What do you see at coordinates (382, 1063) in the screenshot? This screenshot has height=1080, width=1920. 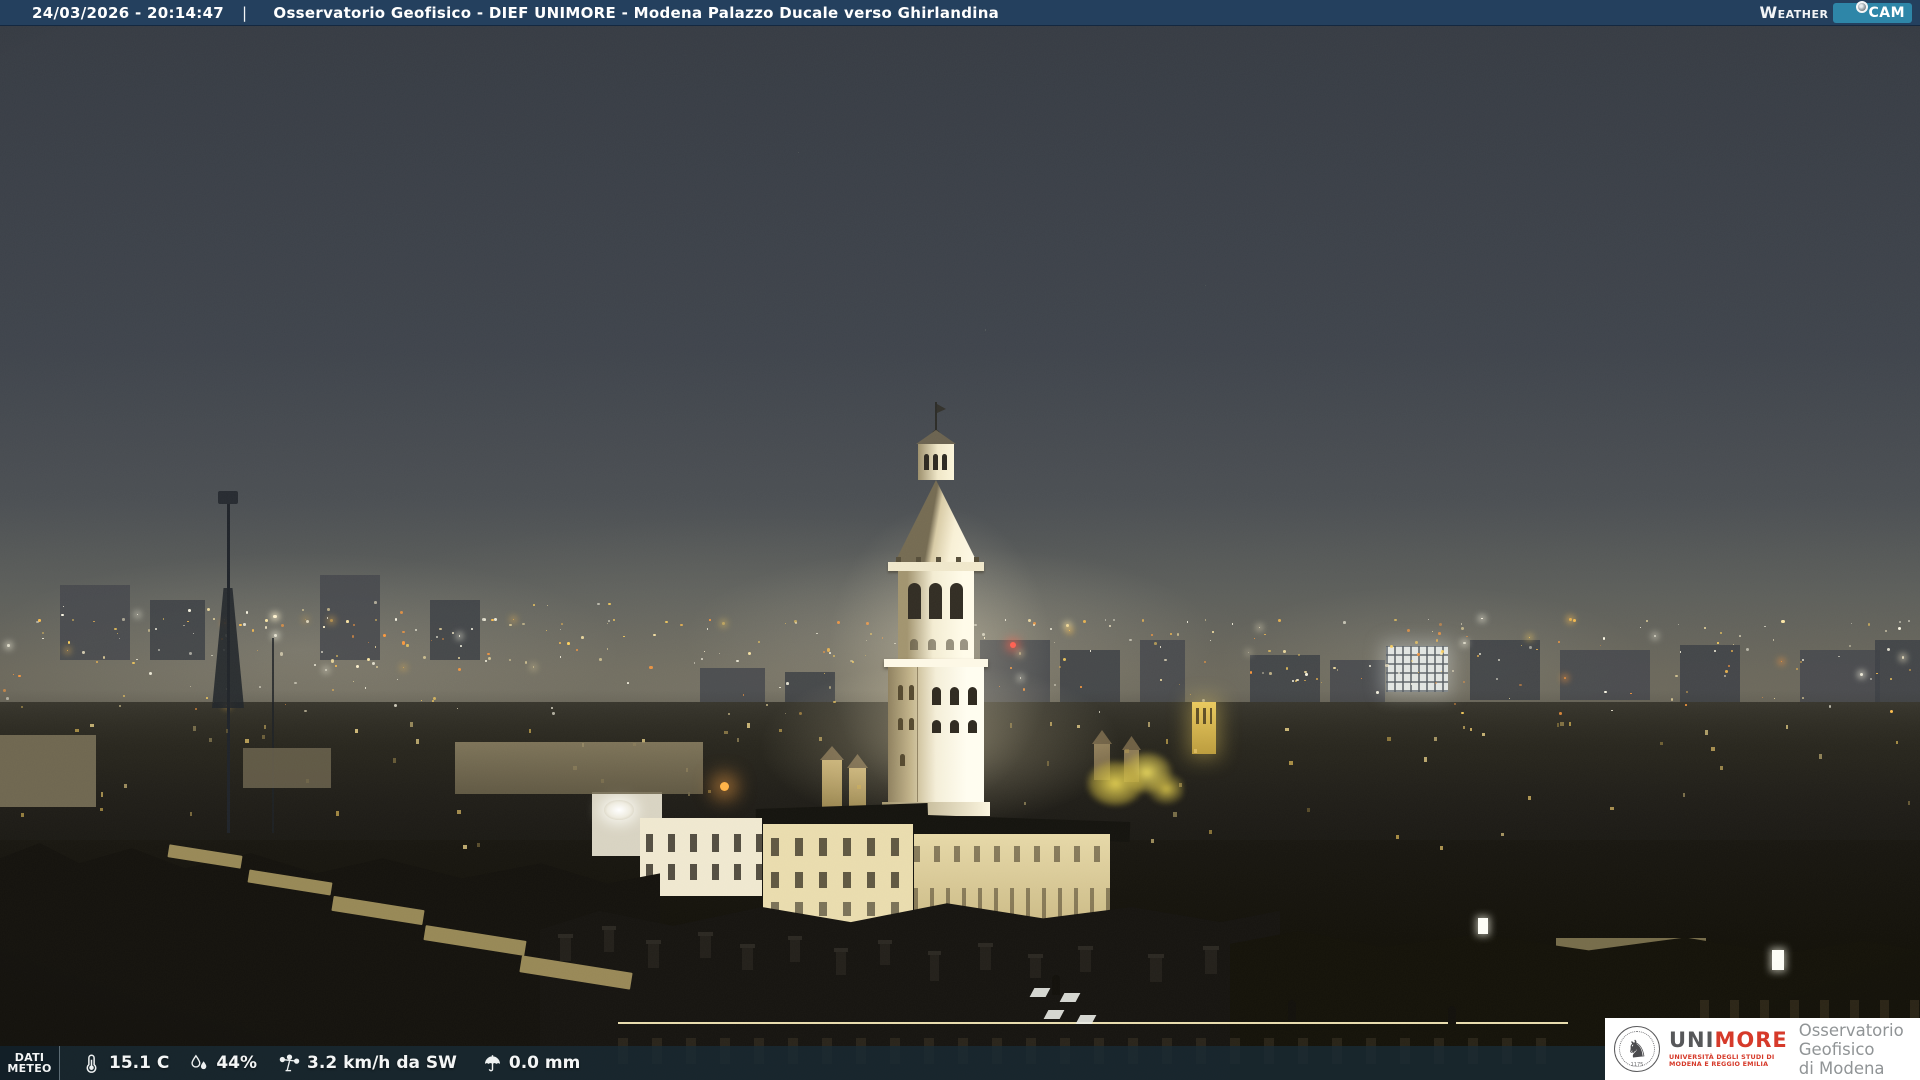 I see `wind-value: 3.2 km/h da SW` at bounding box center [382, 1063].